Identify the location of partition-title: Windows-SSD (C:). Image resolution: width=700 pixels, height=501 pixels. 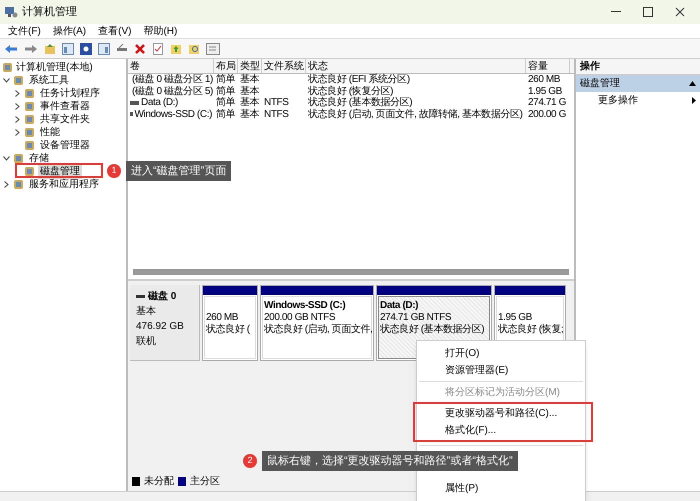
(305, 306).